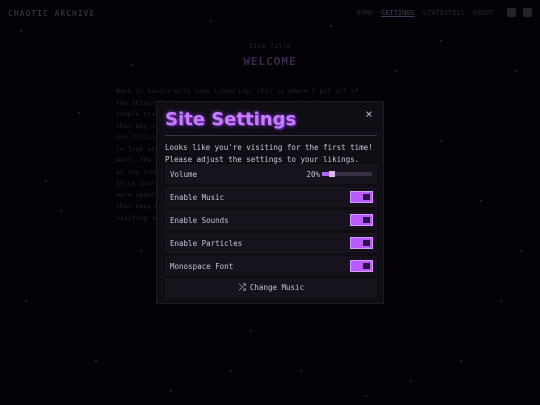 This screenshot has height=405, width=540. I want to click on title-divider, so click(271, 135).